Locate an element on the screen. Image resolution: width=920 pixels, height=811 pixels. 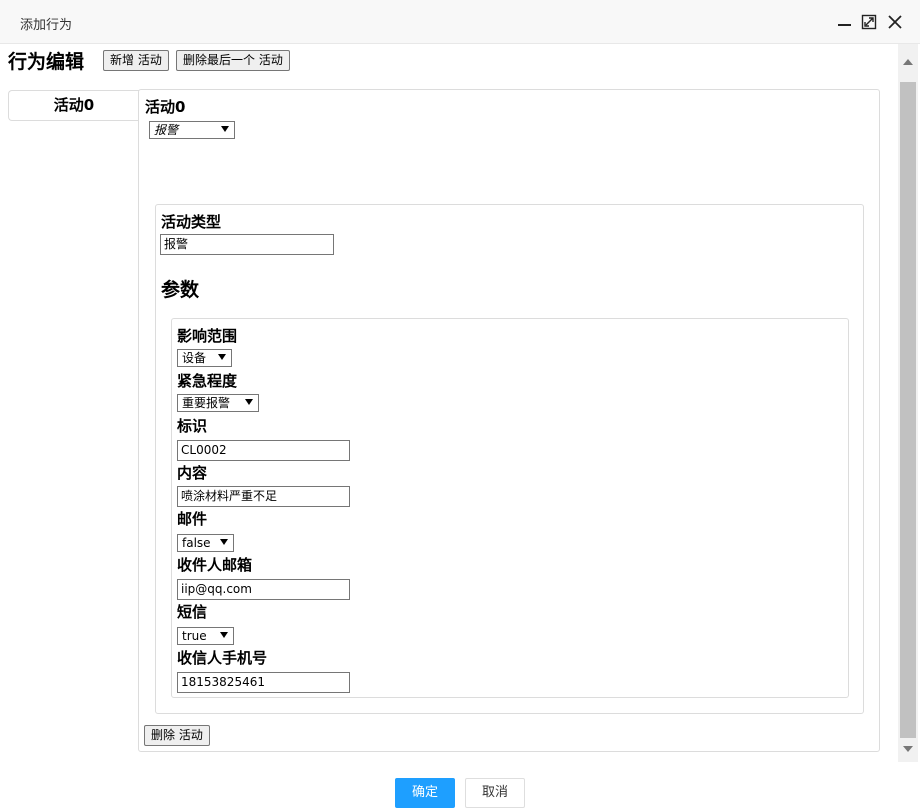
recipient-email-label: 收件人邮箱 is located at coordinates (215, 565).